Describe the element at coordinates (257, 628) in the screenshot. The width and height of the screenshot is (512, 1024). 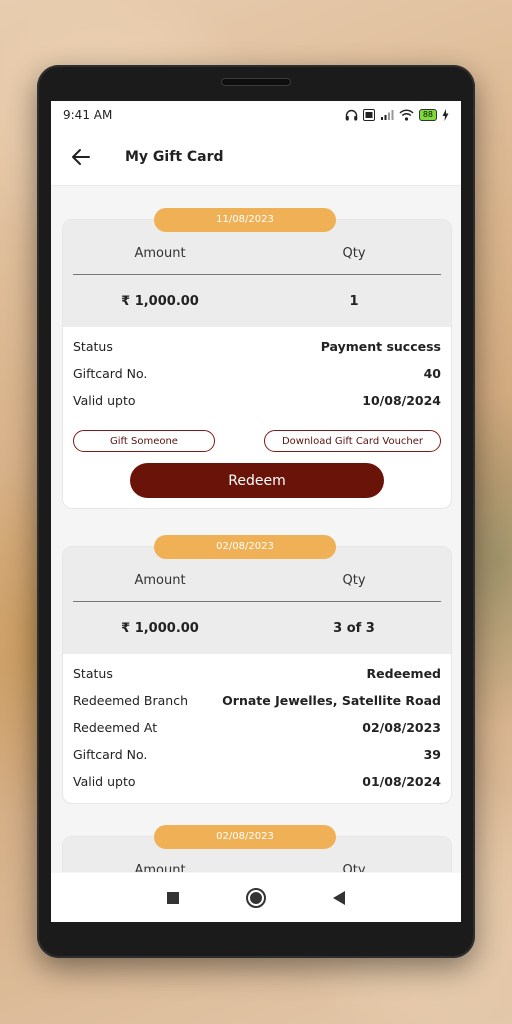
I see `card-values: ₹ 1,000.00 3 of 3` at that location.